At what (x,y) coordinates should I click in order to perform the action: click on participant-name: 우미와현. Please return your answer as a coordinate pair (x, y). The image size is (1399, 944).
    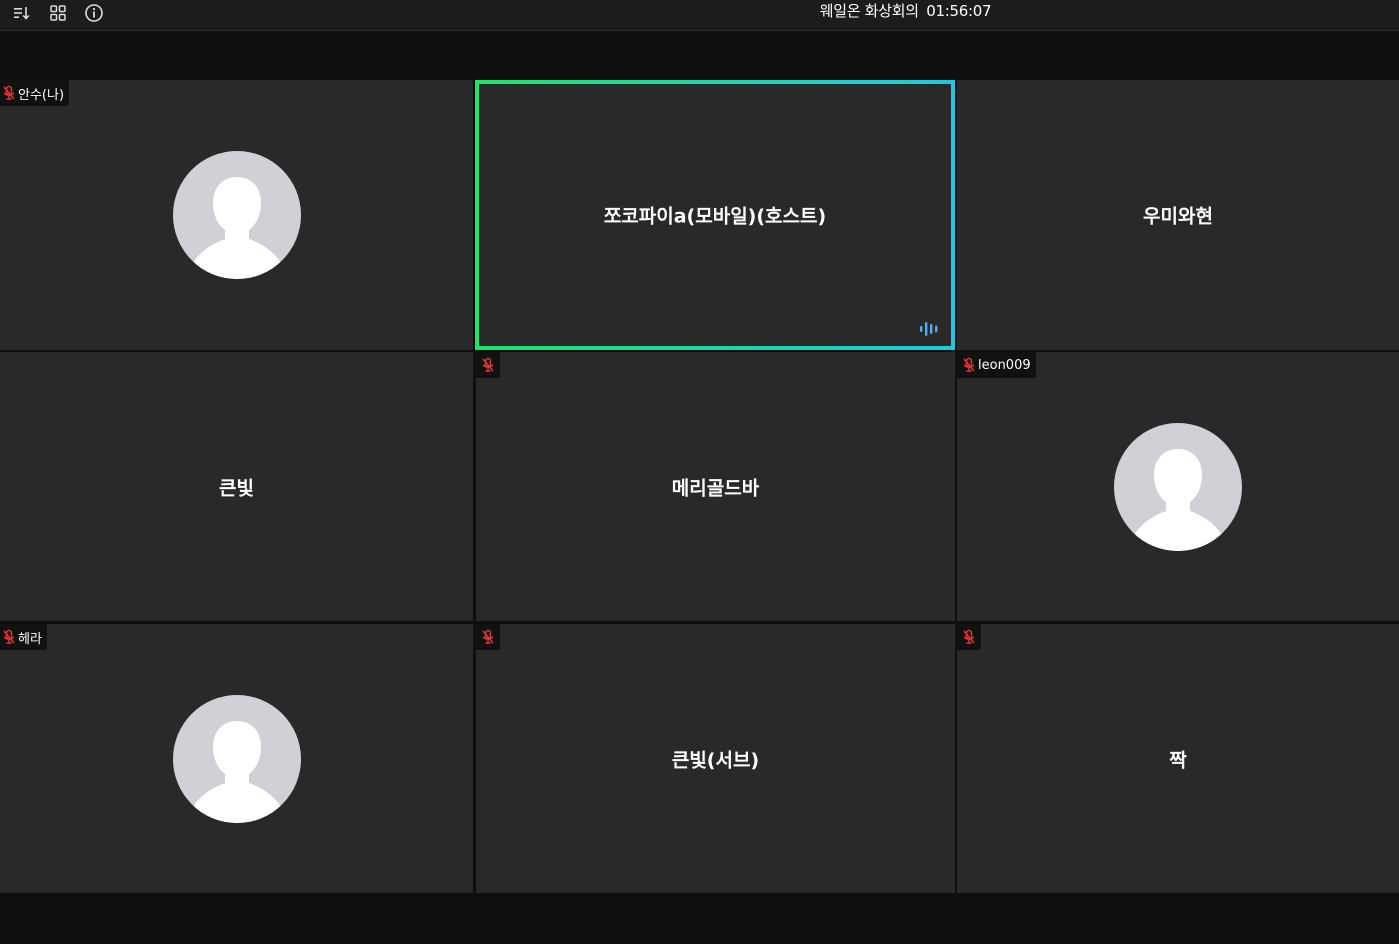
    Looking at the image, I should click on (1178, 216).